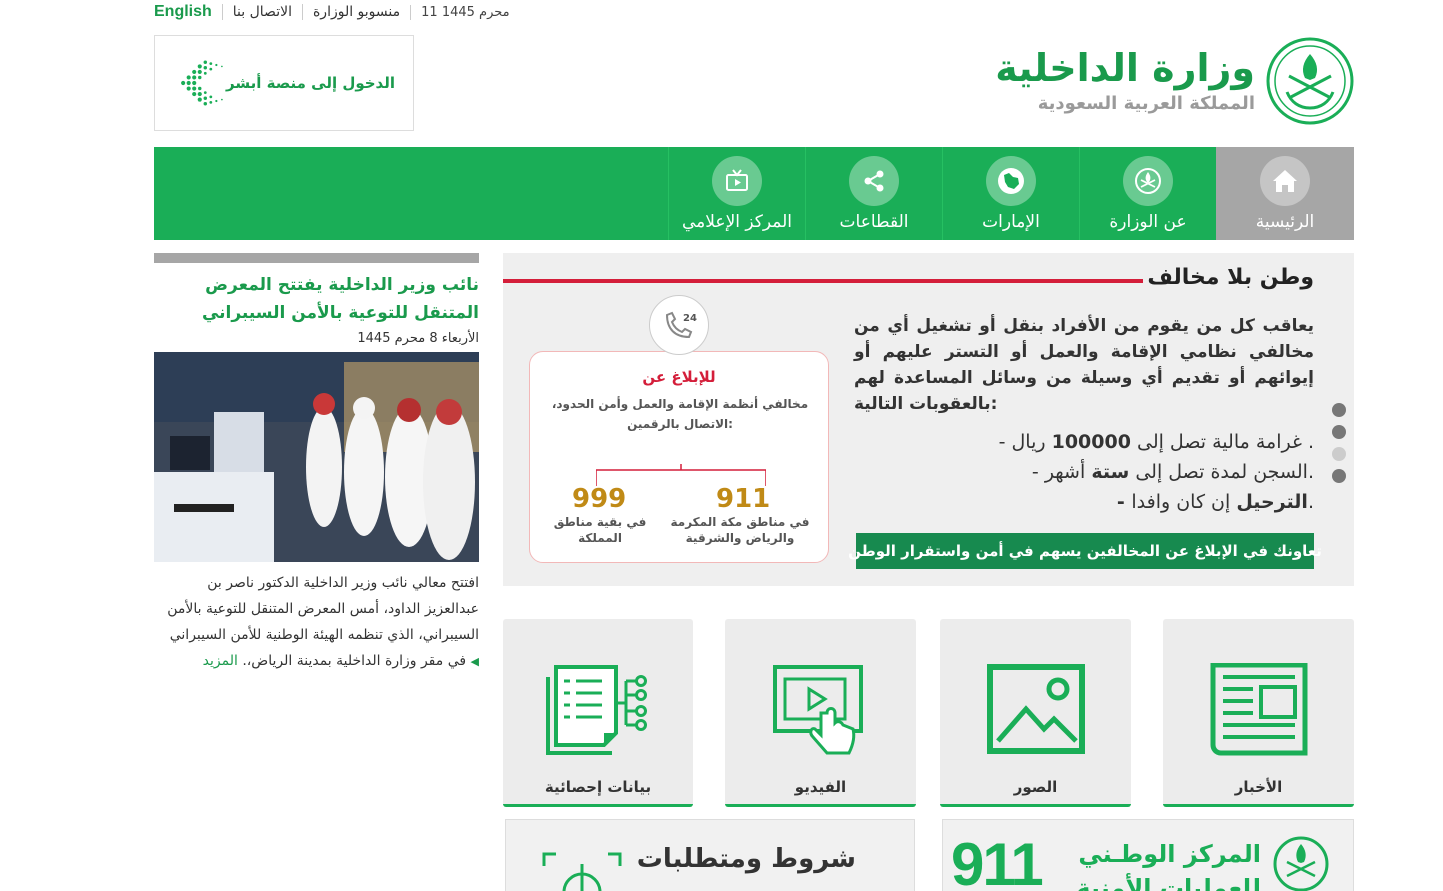 This screenshot has height=891, width=1443. I want to click on nav-item-about: عن الوزارة, so click(1147, 193).